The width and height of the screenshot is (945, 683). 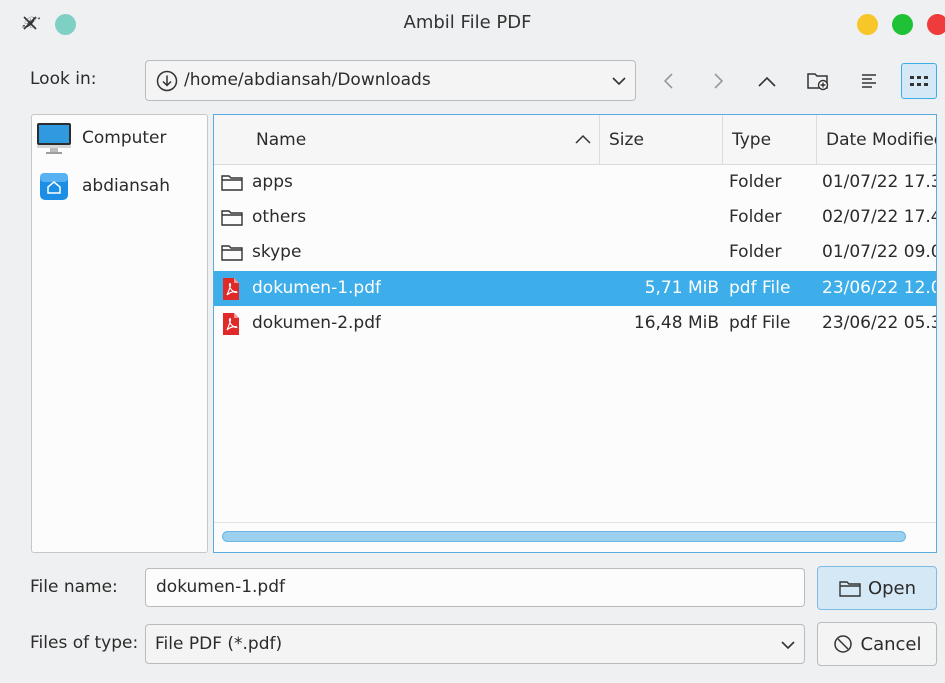 I want to click on grid-view-icon, so click(x=919, y=81).